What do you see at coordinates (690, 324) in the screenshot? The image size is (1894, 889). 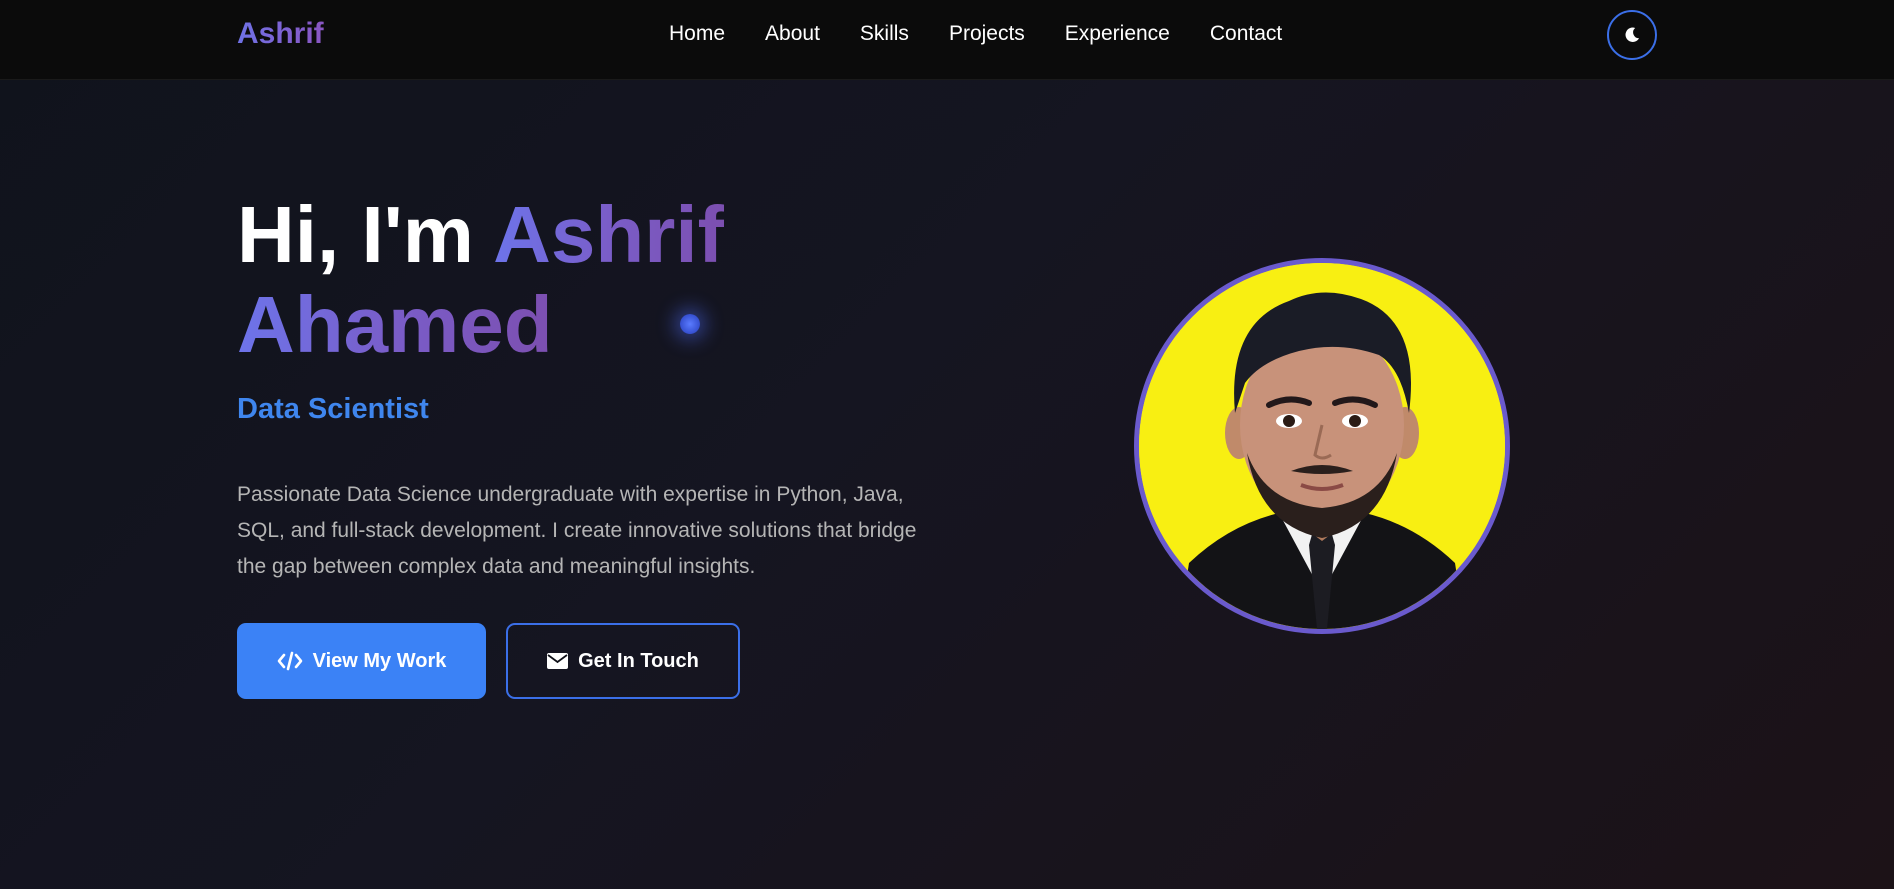 I see `cursor-glow-dot` at bounding box center [690, 324].